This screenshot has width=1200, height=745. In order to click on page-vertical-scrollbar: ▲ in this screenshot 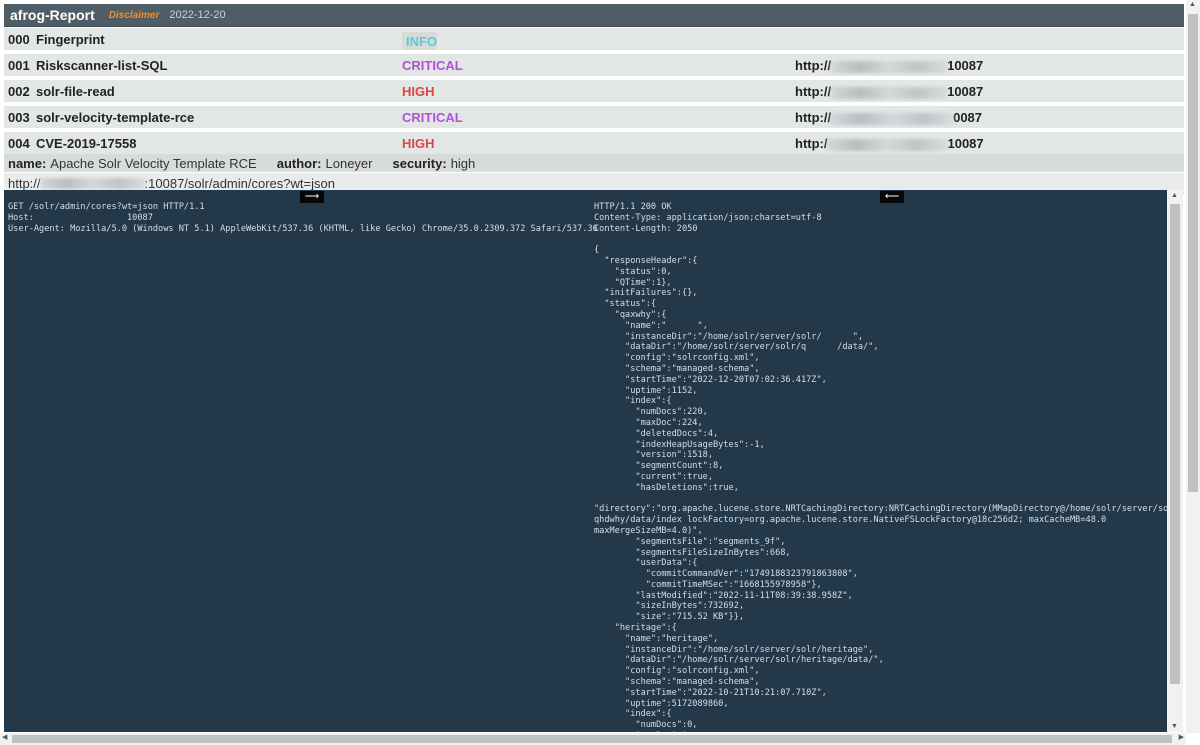, I will do `click(1193, 366)`.